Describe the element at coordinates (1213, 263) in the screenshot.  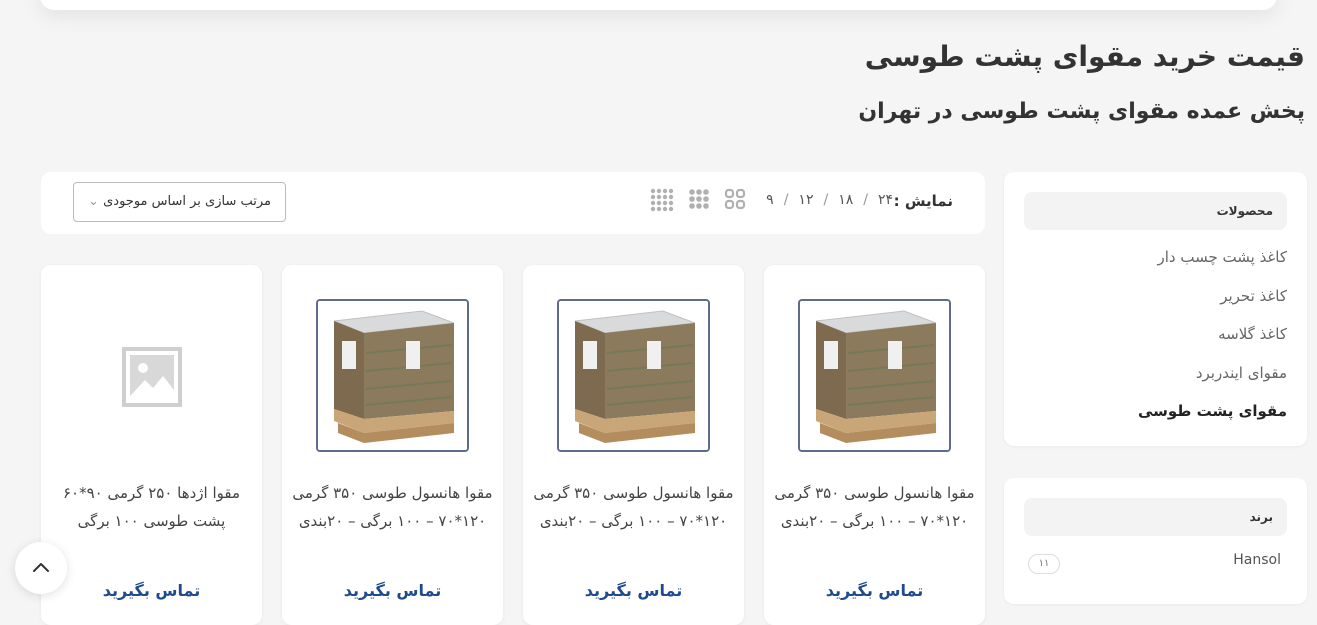
I see `category-item-sticker-paper: کاغذ پشت چسب دار` at that location.